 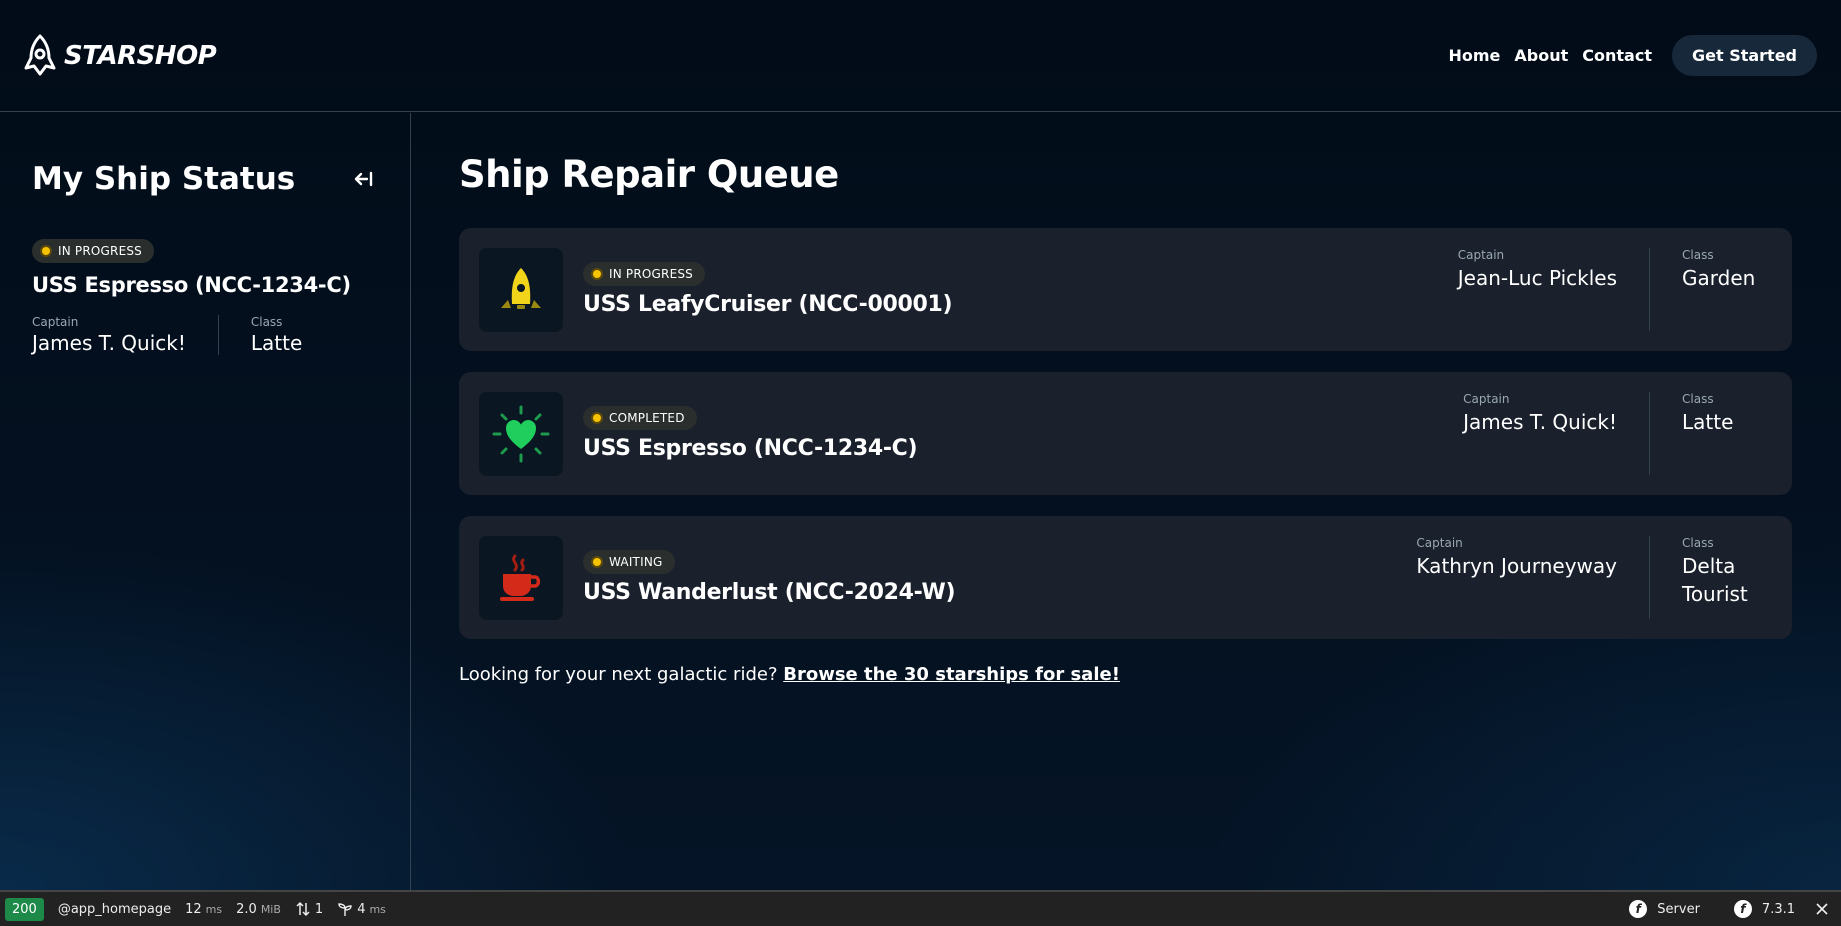 I want to click on nav-about-link: About, so click(x=1541, y=55).